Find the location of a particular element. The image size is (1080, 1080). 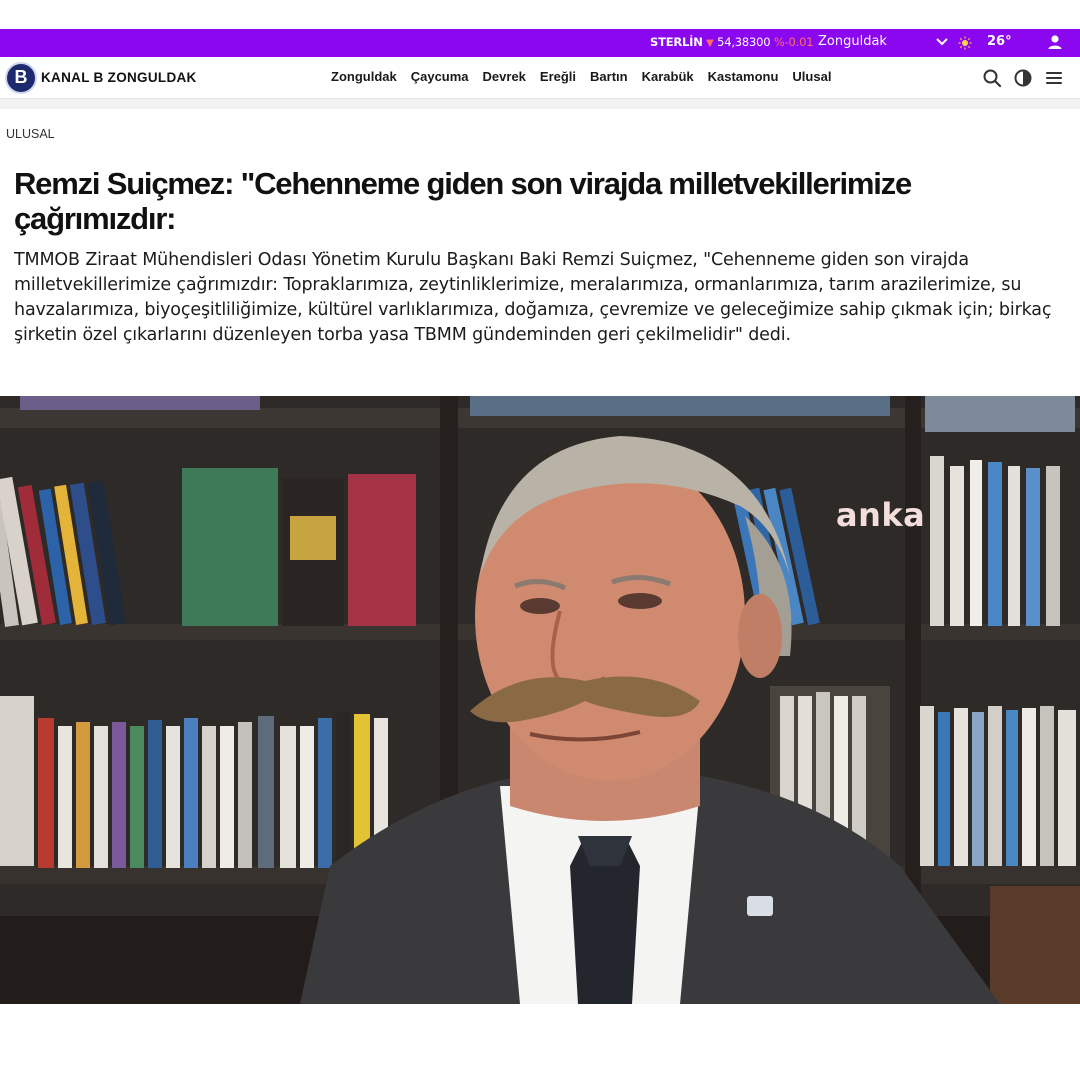

menu-icon is located at coordinates (1054, 78).